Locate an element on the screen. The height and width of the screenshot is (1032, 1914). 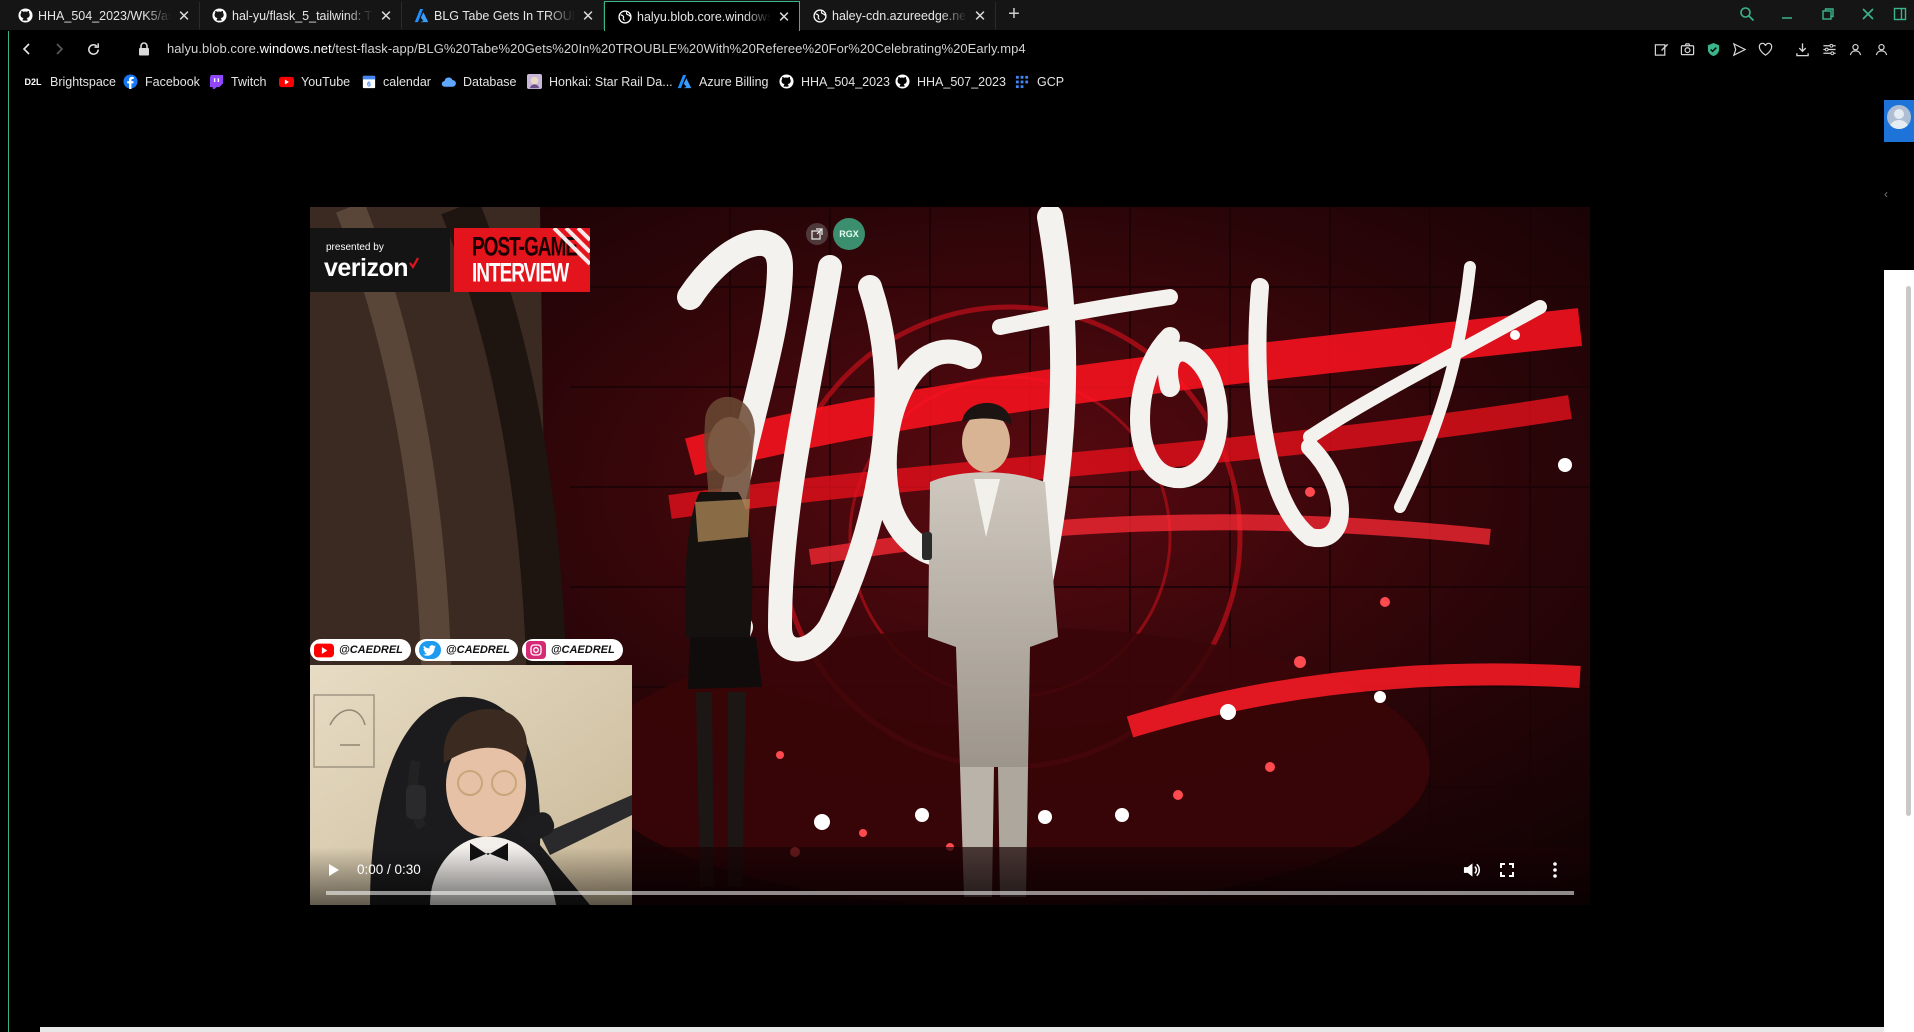
screenshot-button is located at coordinates (1687, 49).